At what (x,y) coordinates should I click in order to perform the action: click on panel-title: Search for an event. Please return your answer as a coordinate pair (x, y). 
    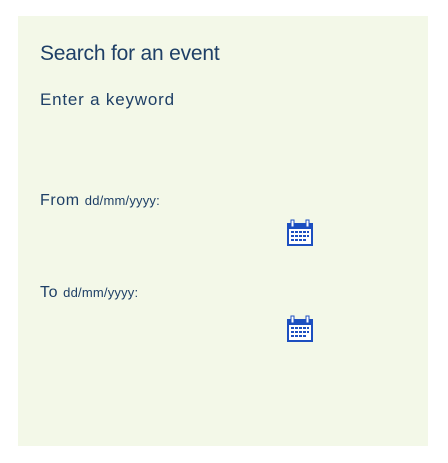
    Looking at the image, I should click on (130, 53).